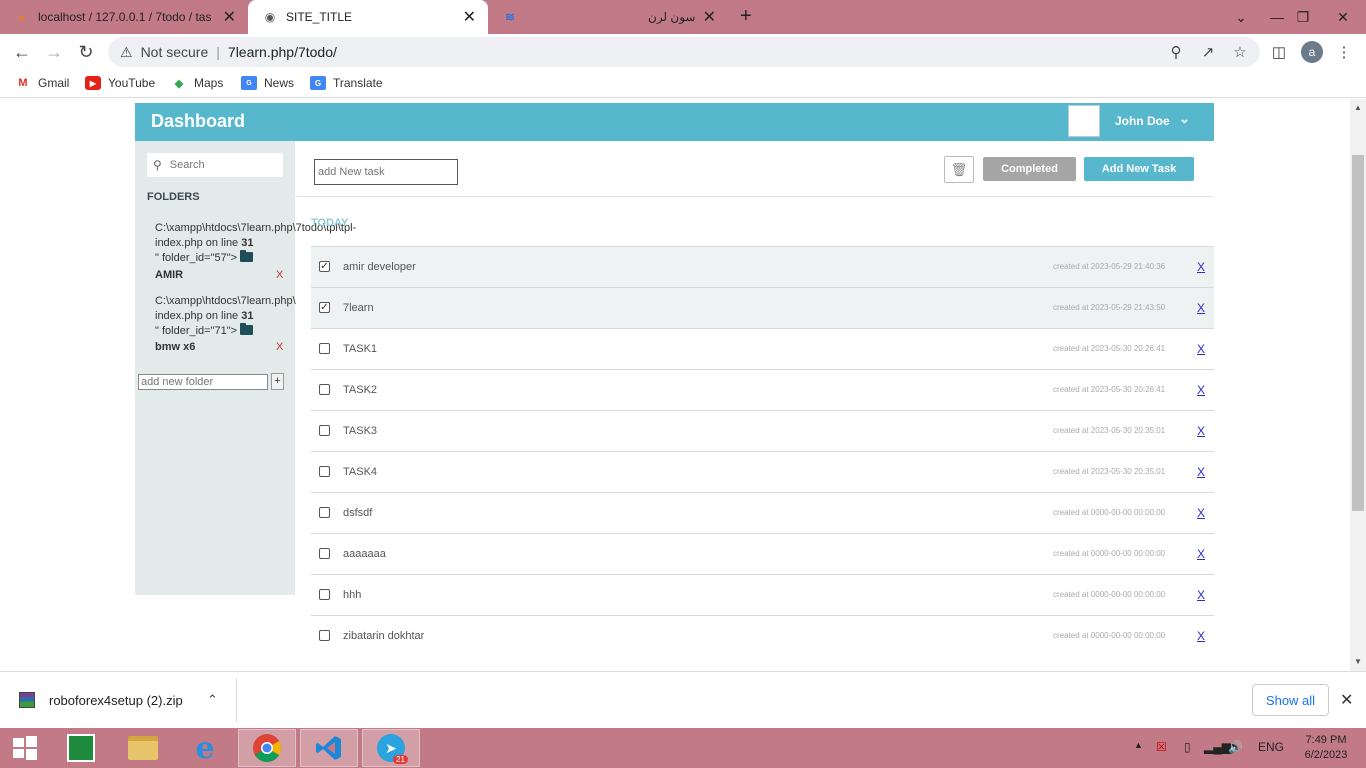  I want to click on network-error-icon: ☒, so click(1161, 747).